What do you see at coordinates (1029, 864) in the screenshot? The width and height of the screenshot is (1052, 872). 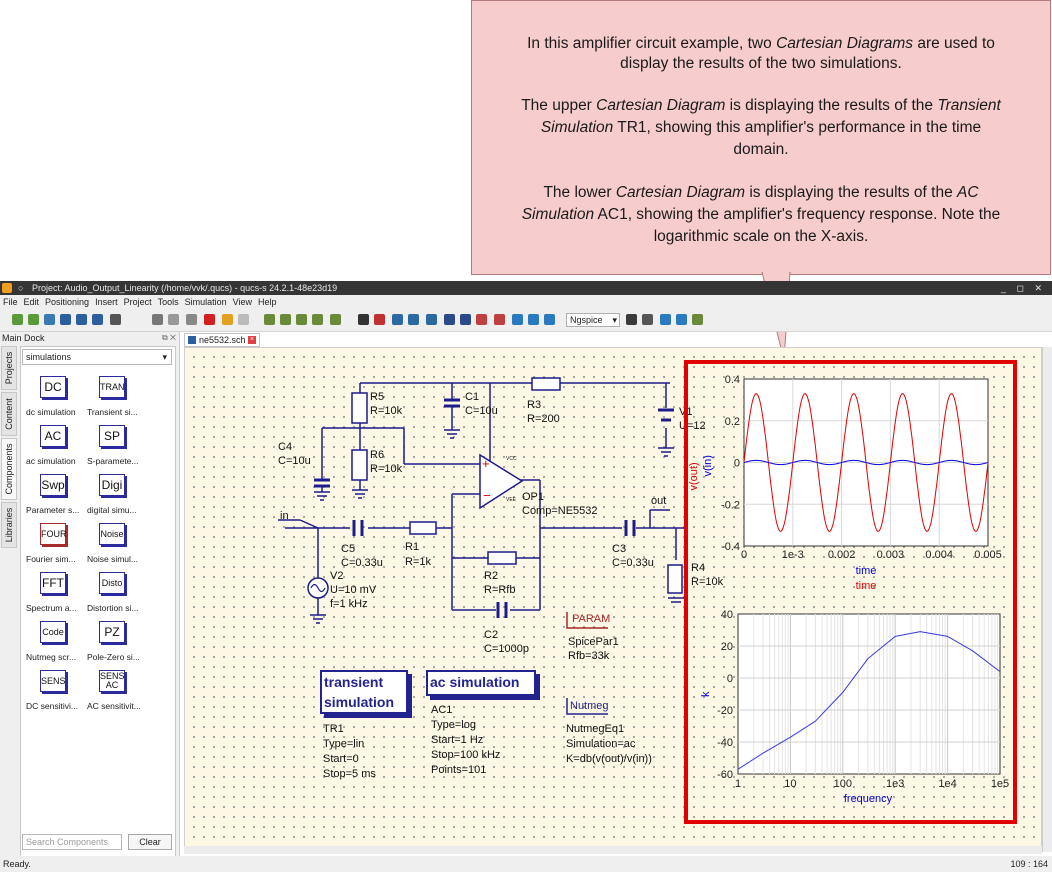 I see `cursor-position: 109 : 164` at bounding box center [1029, 864].